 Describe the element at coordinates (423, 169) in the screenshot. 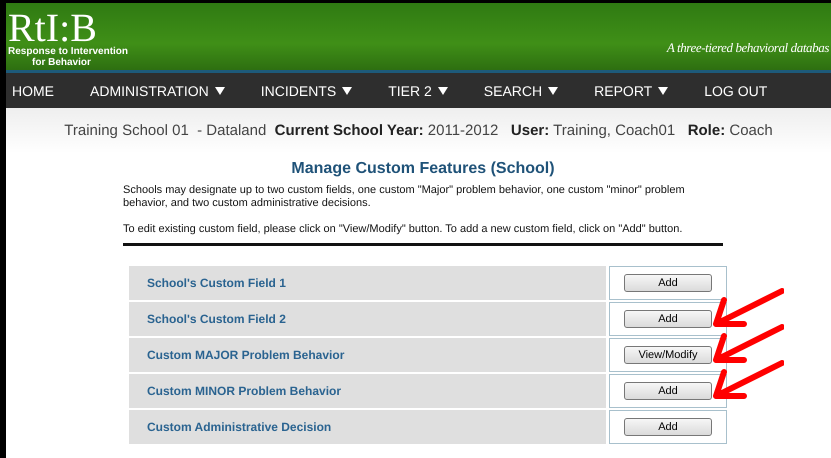

I see `page-title: Manage Custom Features (School)` at that location.